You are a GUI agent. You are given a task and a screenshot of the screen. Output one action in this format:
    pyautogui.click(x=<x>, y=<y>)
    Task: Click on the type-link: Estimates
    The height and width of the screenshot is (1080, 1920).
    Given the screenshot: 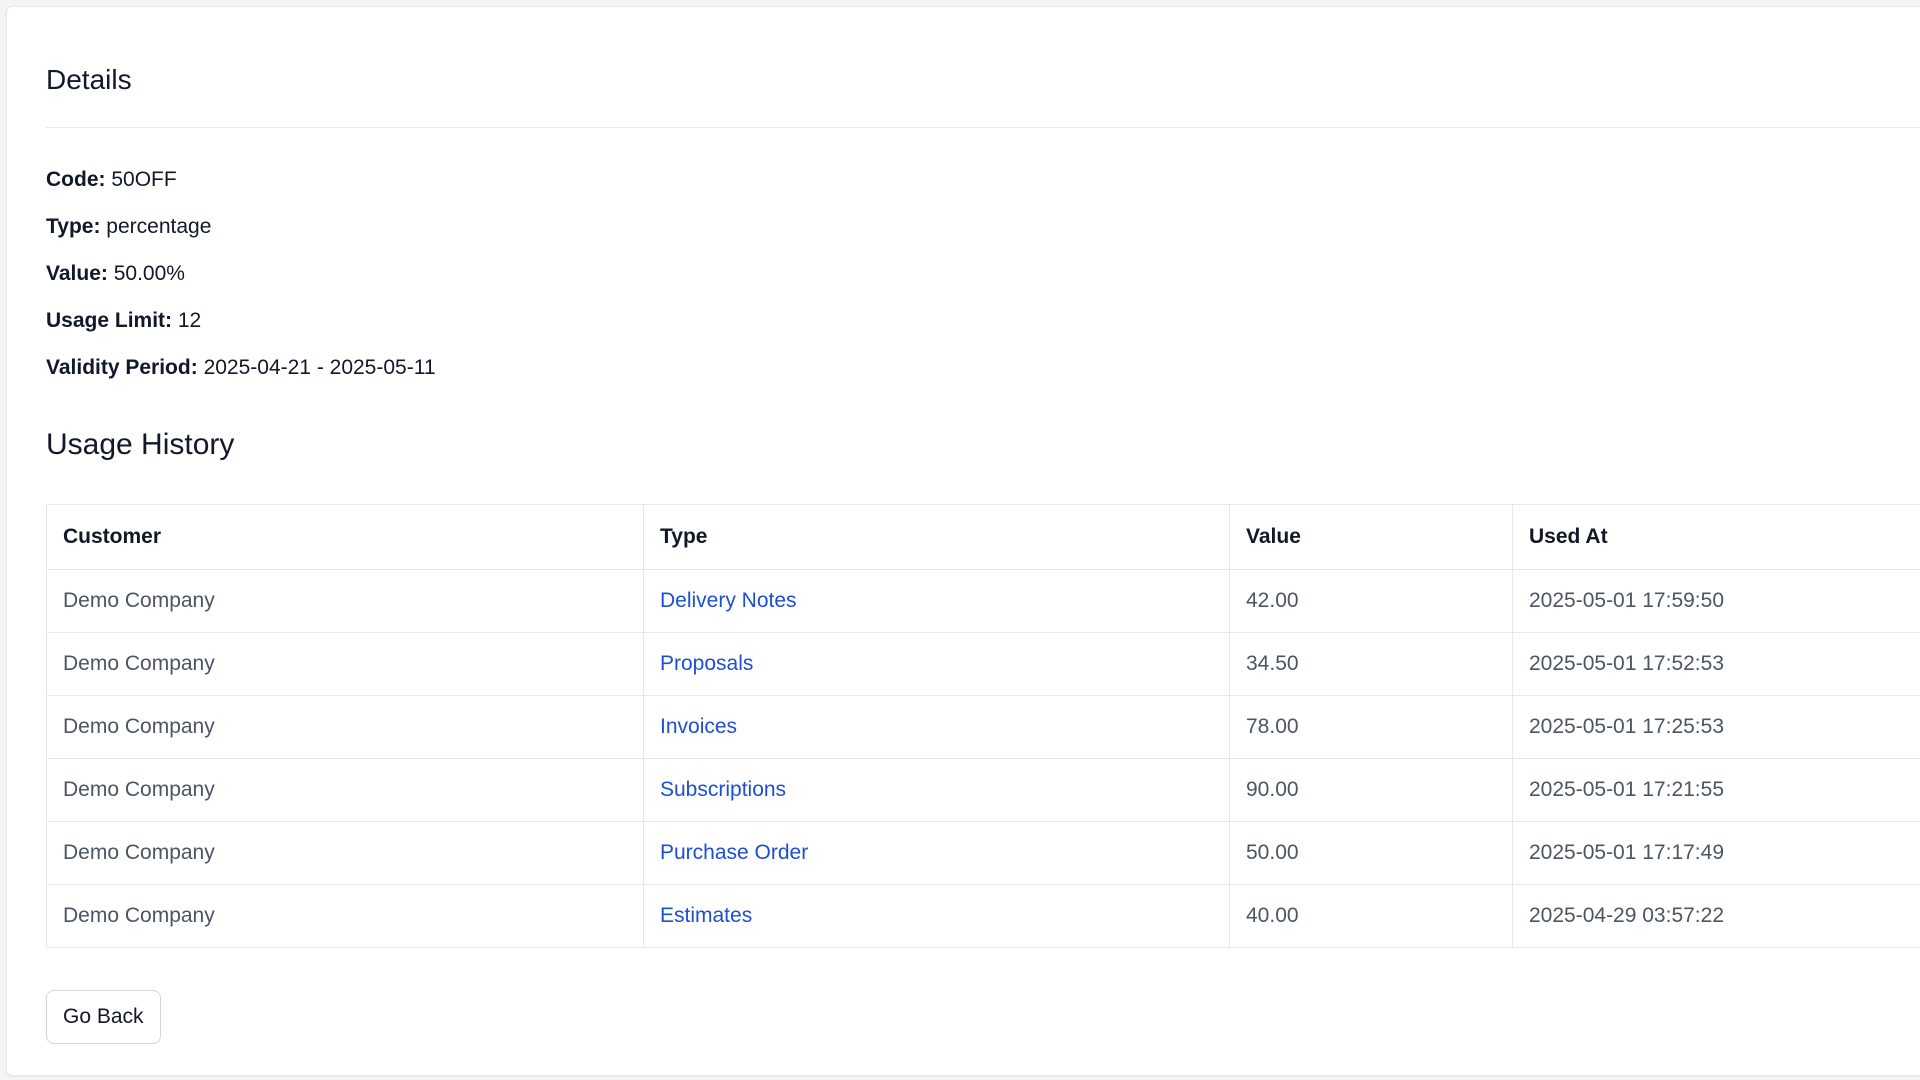 What is the action you would take?
    pyautogui.click(x=706, y=915)
    